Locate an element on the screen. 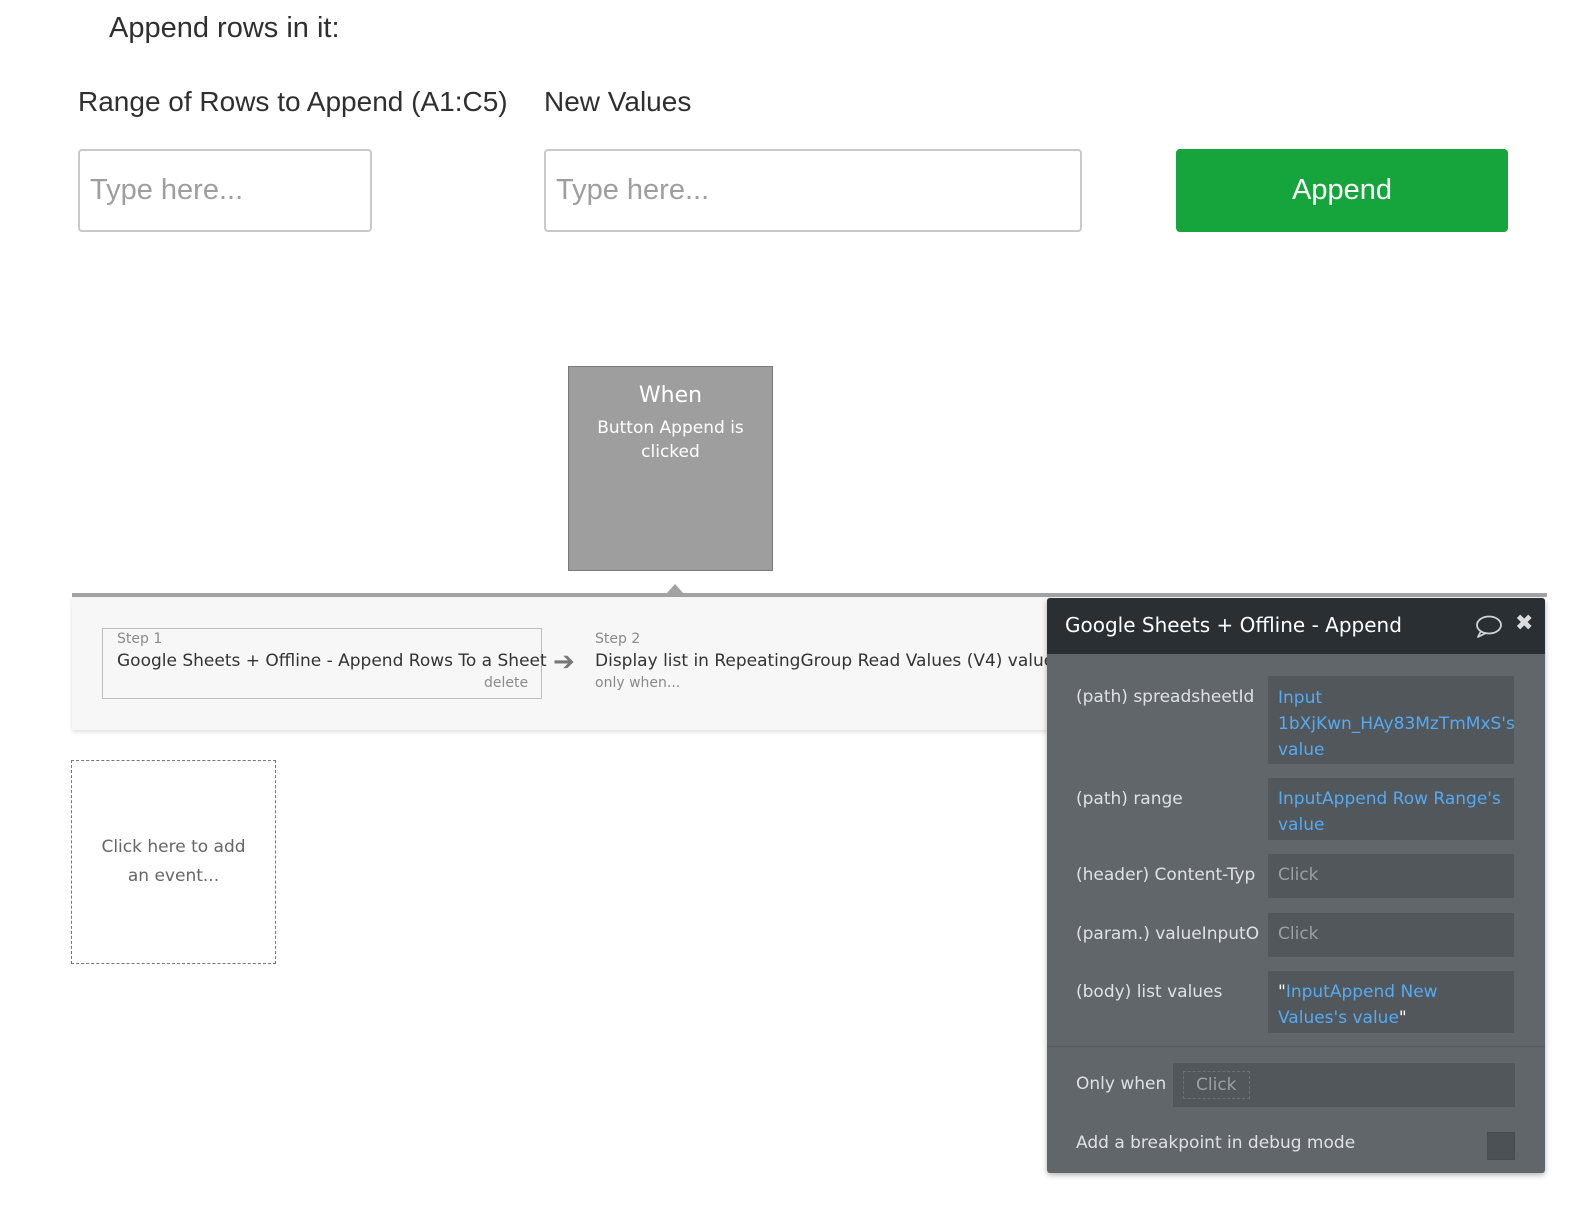 This screenshot has width=1570, height=1208. field-value-list-values: "InputAppend New Values's value" is located at coordinates (1391, 1002).